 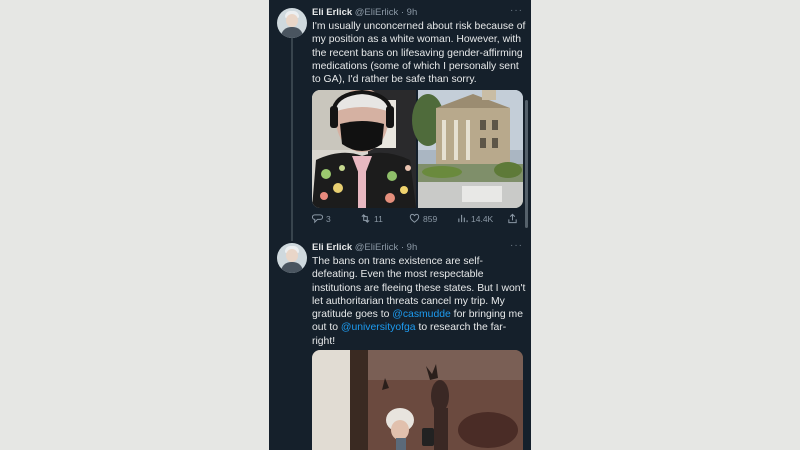 I want to click on tweet-media-gallery, so click(x=417, y=149).